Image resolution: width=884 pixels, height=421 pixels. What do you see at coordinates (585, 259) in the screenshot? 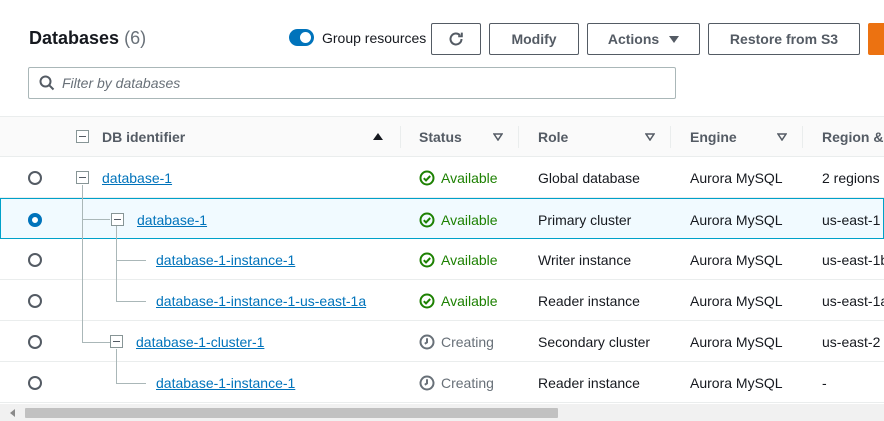
I see `role-cell: Writer instance` at bounding box center [585, 259].